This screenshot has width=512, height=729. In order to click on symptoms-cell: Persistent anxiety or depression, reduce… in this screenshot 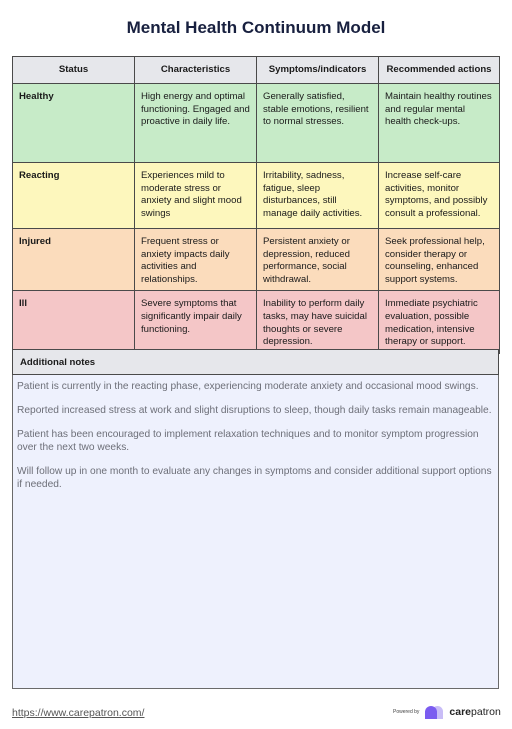, I will do `click(317, 259)`.